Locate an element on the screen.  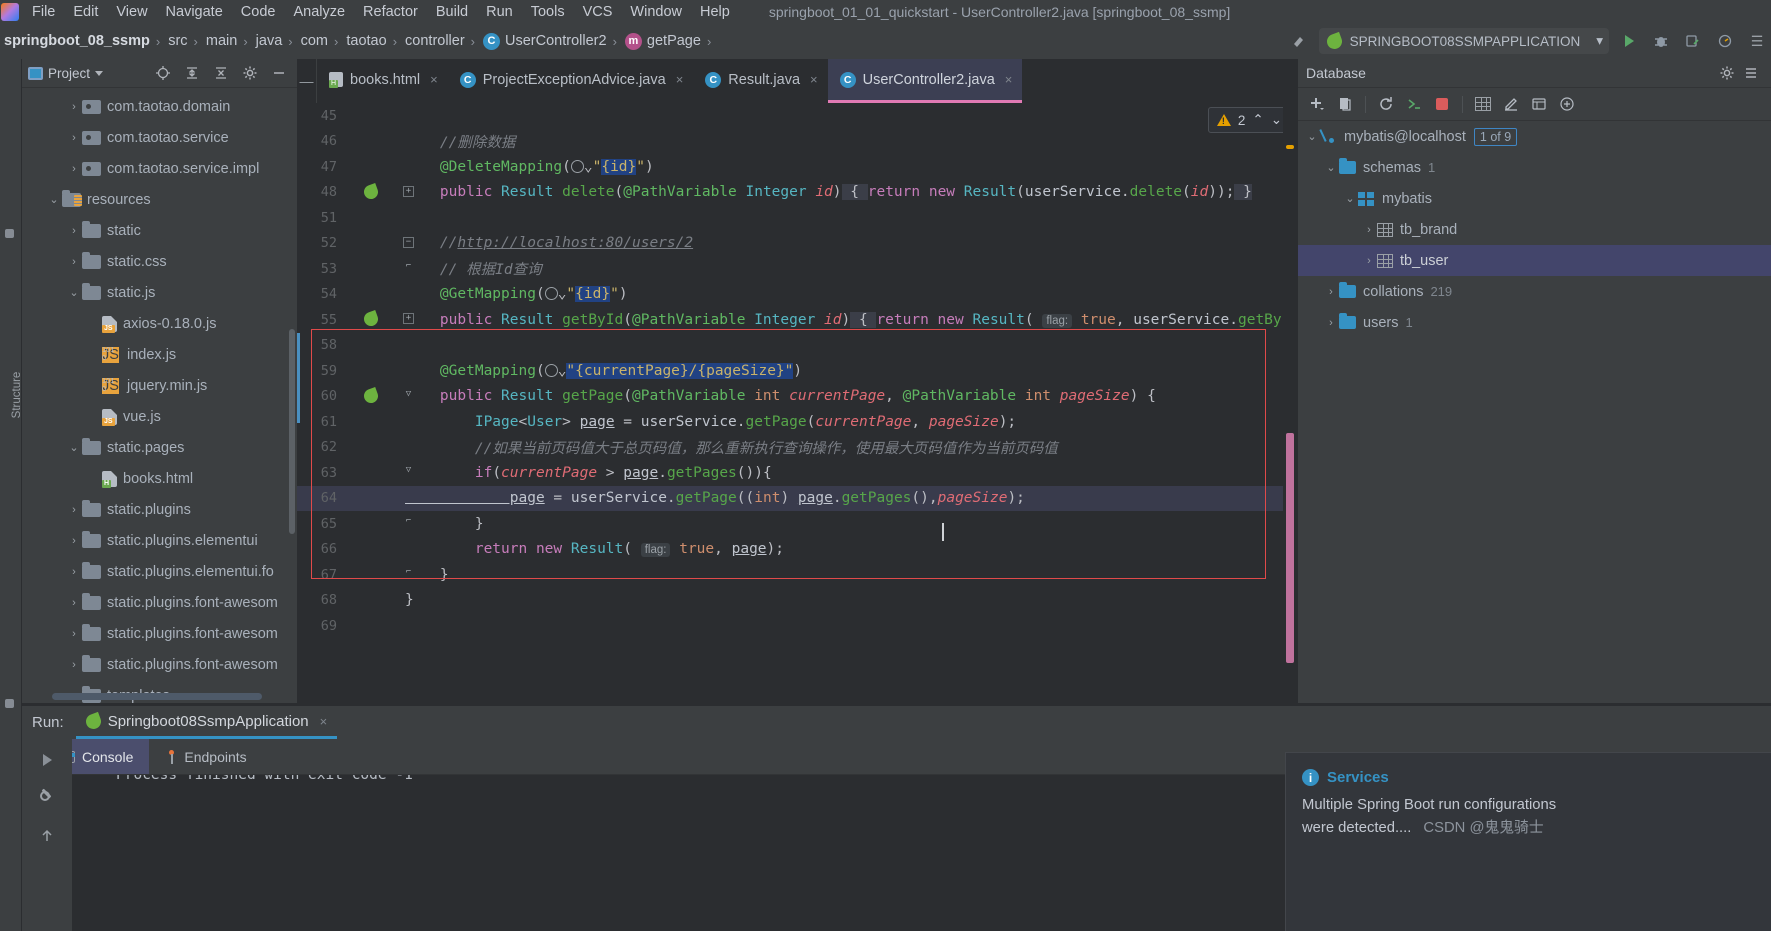
inspection-widget: 2 ⌃ ⌄ is located at coordinates (1249, 120).